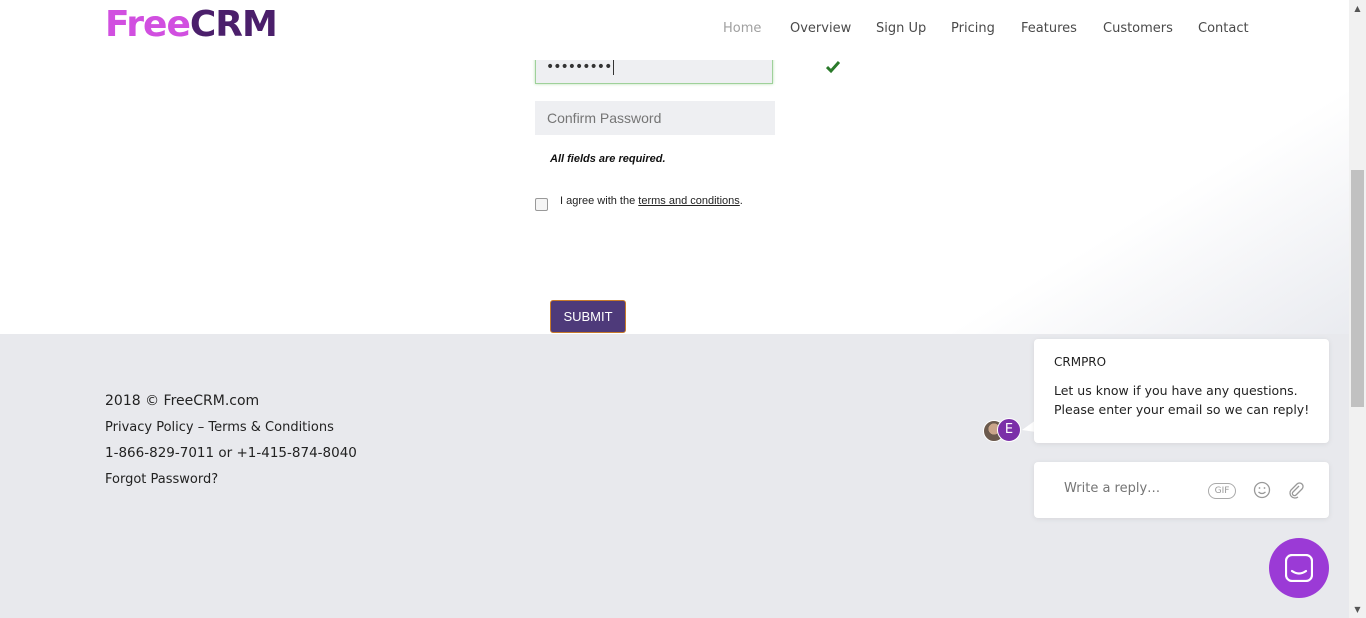  I want to click on chat-message-line1: Let us know if you have any questions., so click(1176, 390).